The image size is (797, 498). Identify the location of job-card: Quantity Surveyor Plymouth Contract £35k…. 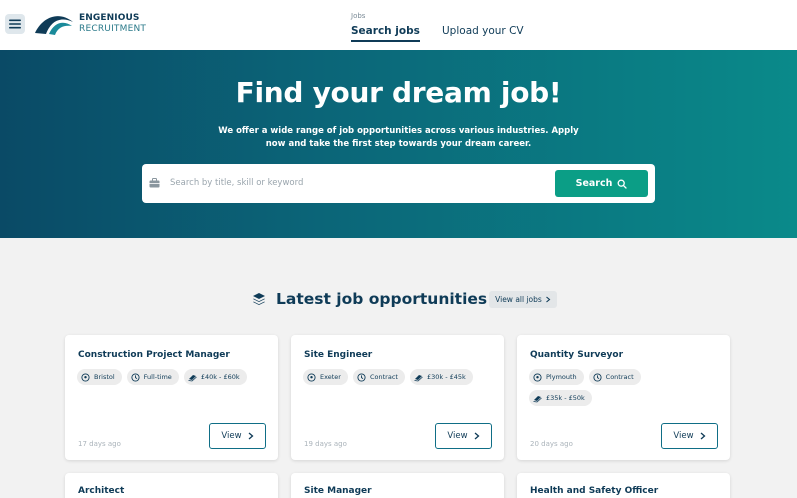
(623, 397).